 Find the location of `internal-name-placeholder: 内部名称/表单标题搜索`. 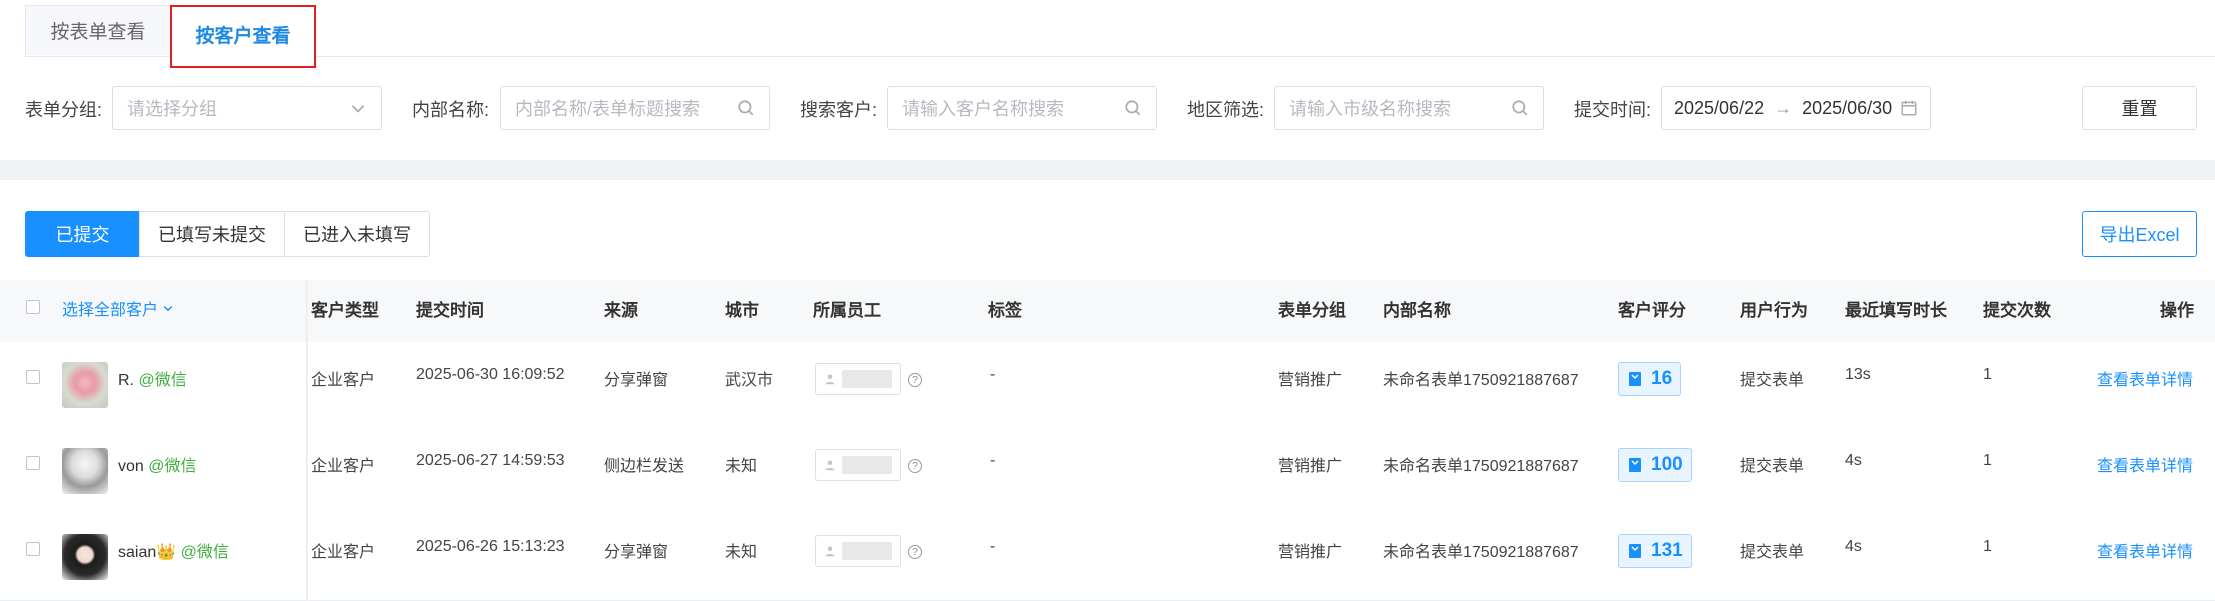

internal-name-placeholder: 内部名称/表单标题搜索 is located at coordinates (607, 109).